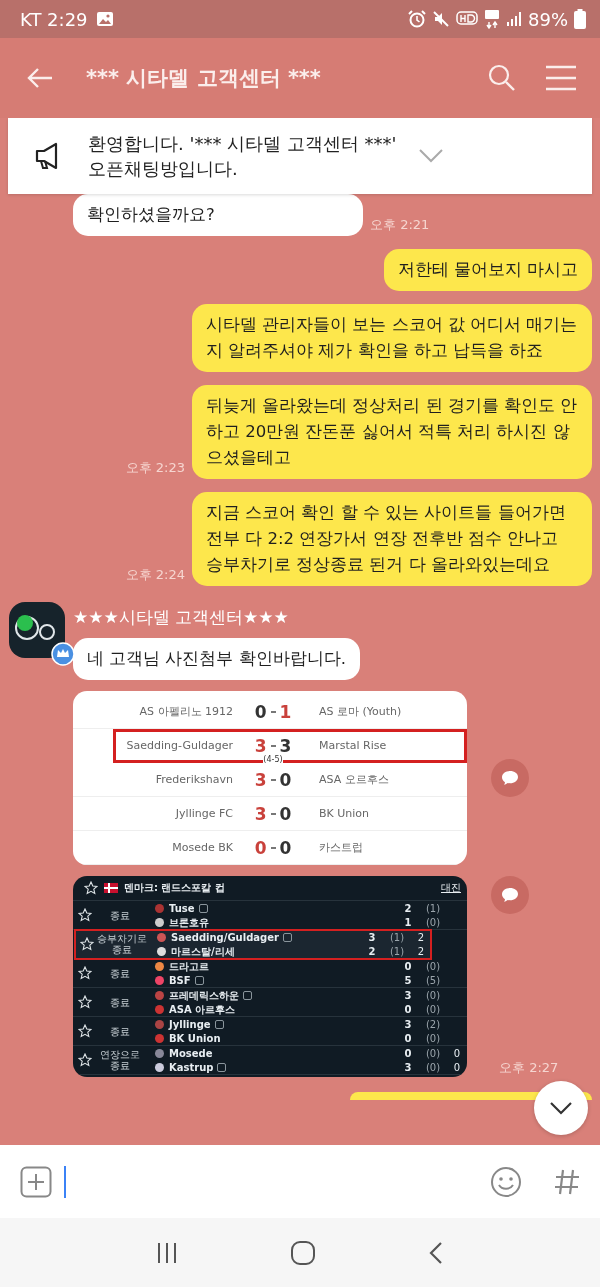  What do you see at coordinates (202, 847) in the screenshot?
I see `team-name: Mosede BK` at bounding box center [202, 847].